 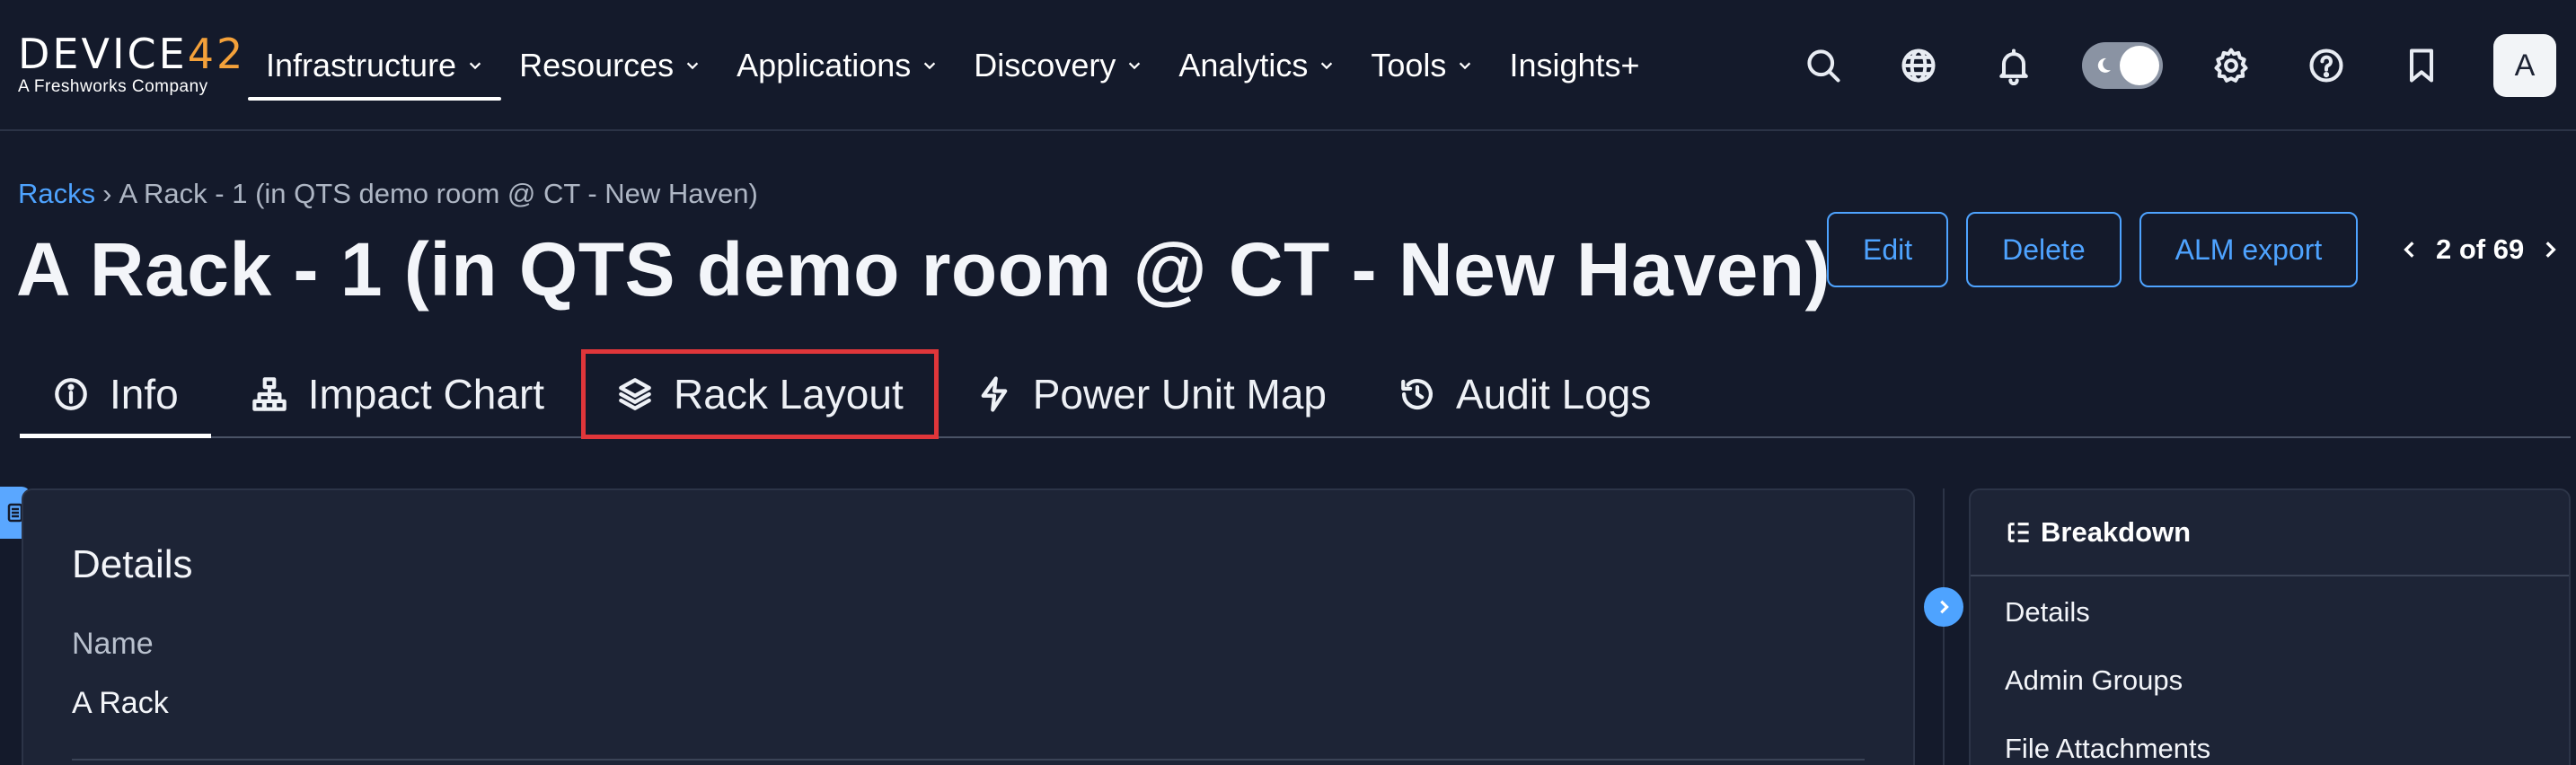 What do you see at coordinates (56, 193) in the screenshot?
I see `breadcrumb-racks-link: Racks` at bounding box center [56, 193].